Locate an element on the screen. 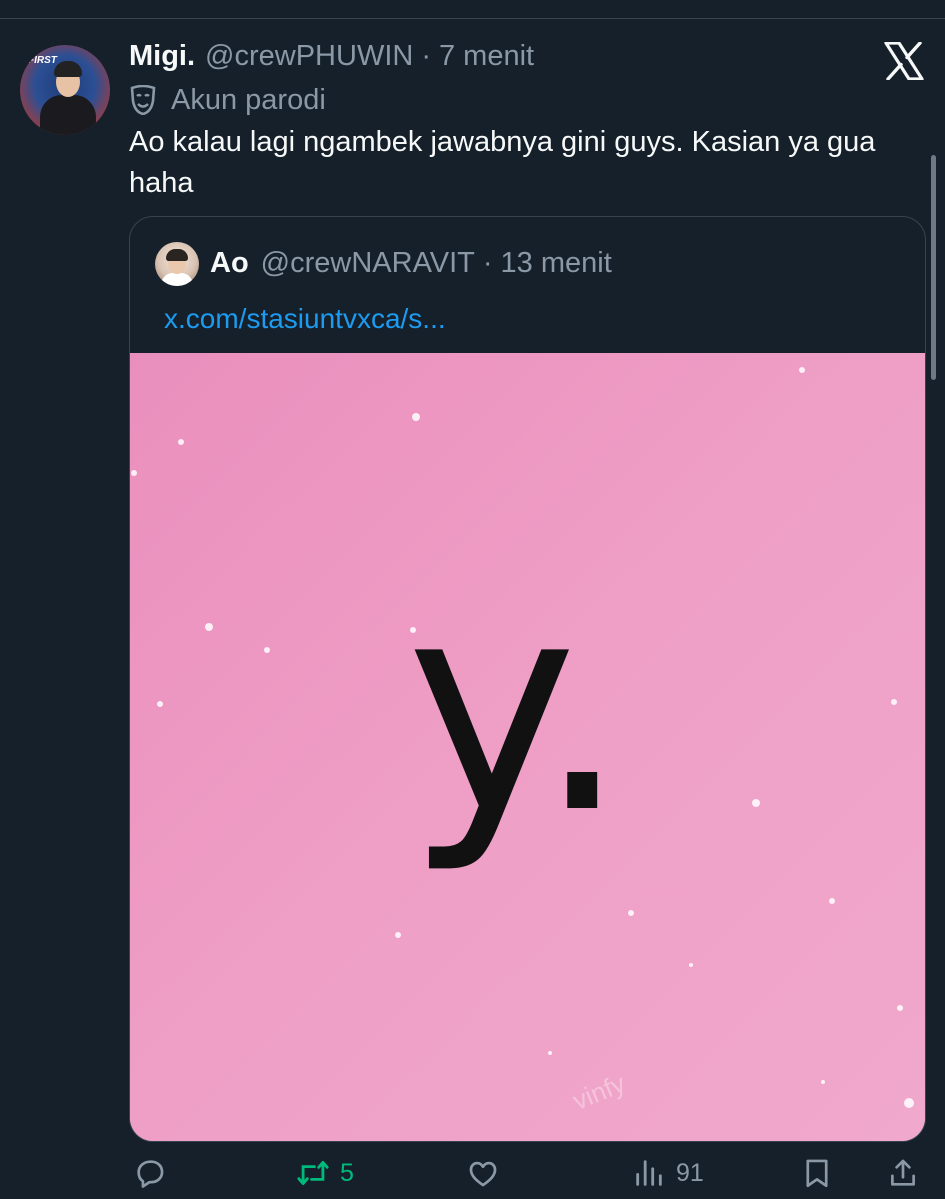  quoted-header: Ao @crewNARAVIT · 13 menit is located at coordinates (411, 263).